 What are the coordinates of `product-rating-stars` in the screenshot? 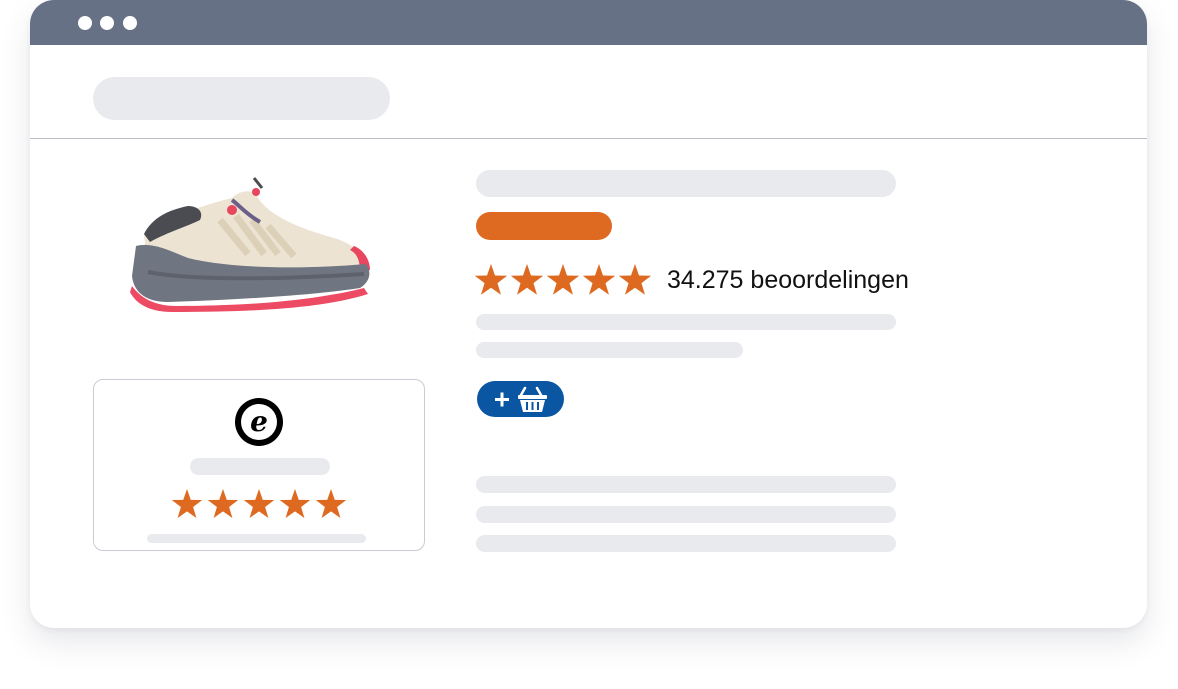 It's located at (563, 279).